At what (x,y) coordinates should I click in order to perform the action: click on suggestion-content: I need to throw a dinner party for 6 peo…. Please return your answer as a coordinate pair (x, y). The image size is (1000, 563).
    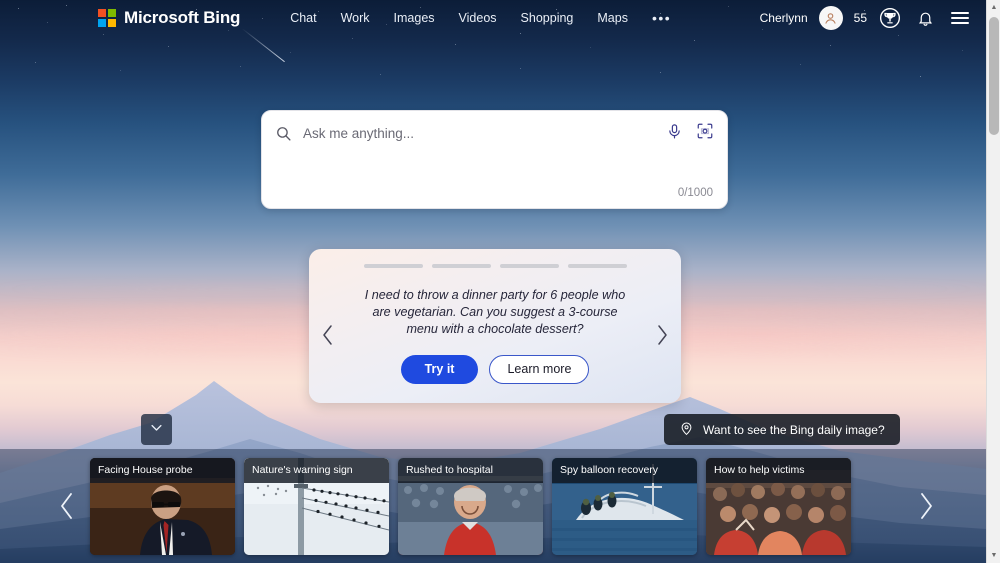
    Looking at the image, I should click on (495, 335).